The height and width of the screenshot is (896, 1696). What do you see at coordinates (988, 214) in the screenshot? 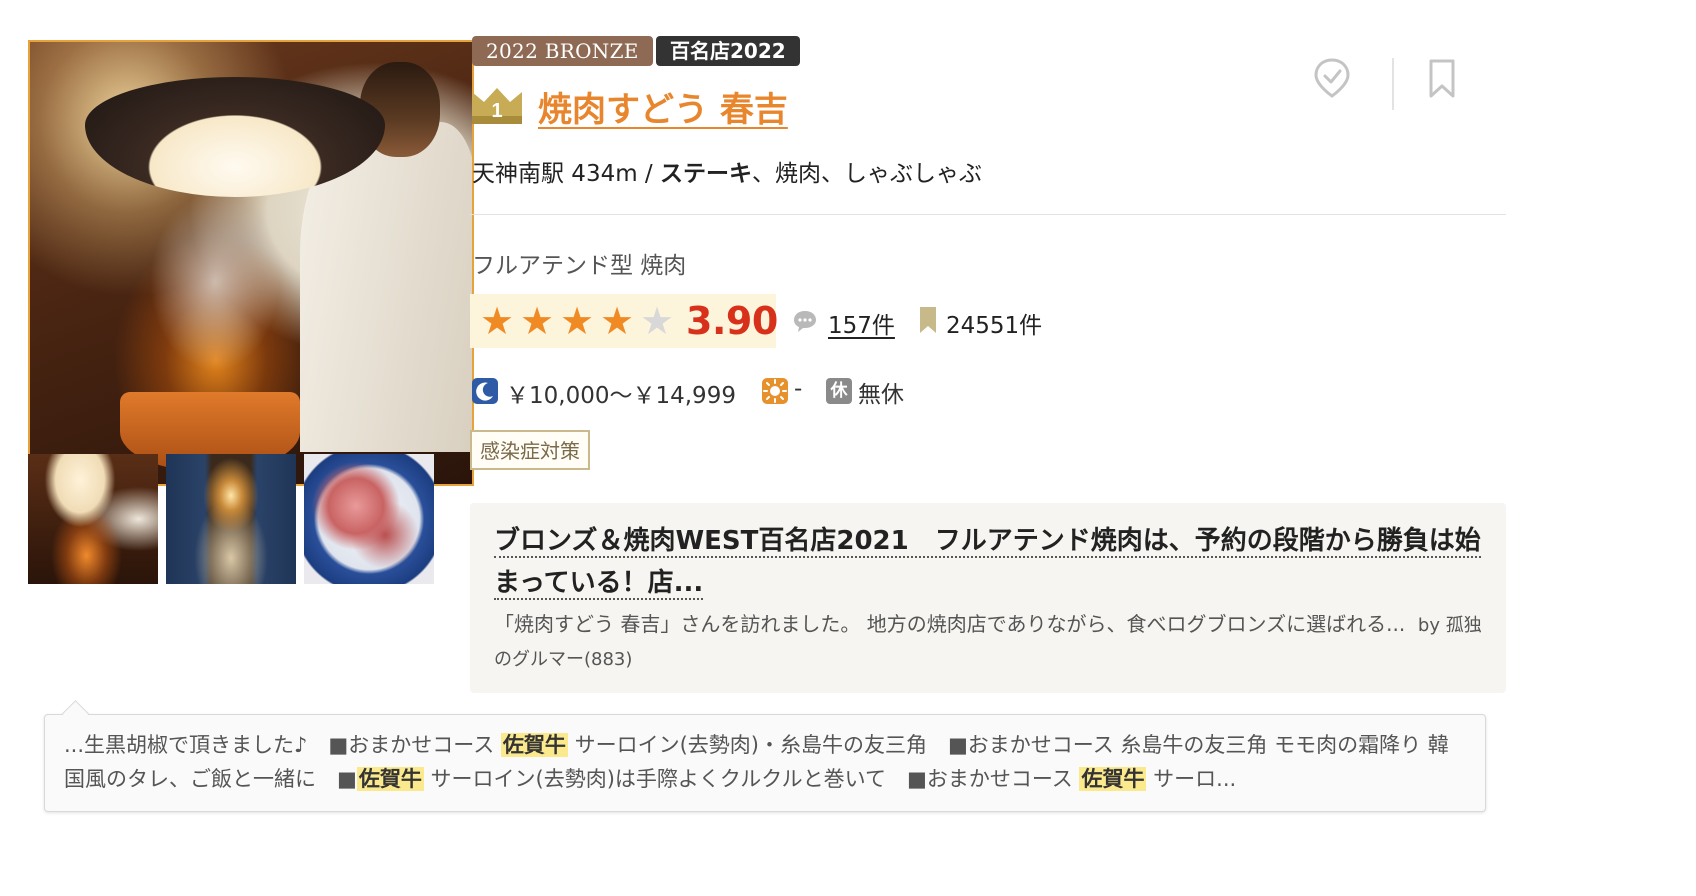
I see `section-divider` at bounding box center [988, 214].